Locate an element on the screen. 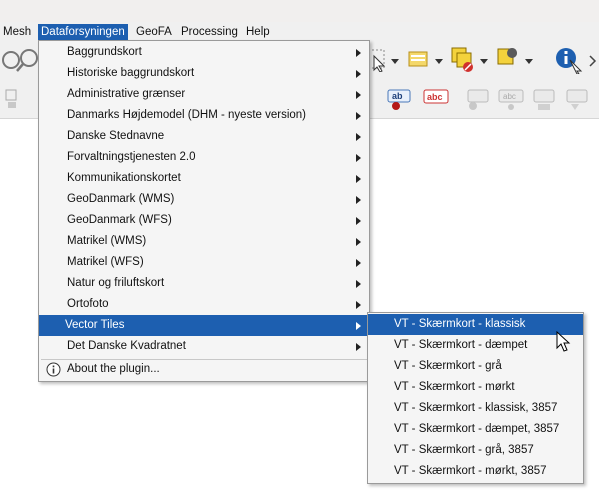 The width and height of the screenshot is (599, 494). submenu-item-label: VT - Skærmkort - klassisk, 3857 is located at coordinates (476, 408).